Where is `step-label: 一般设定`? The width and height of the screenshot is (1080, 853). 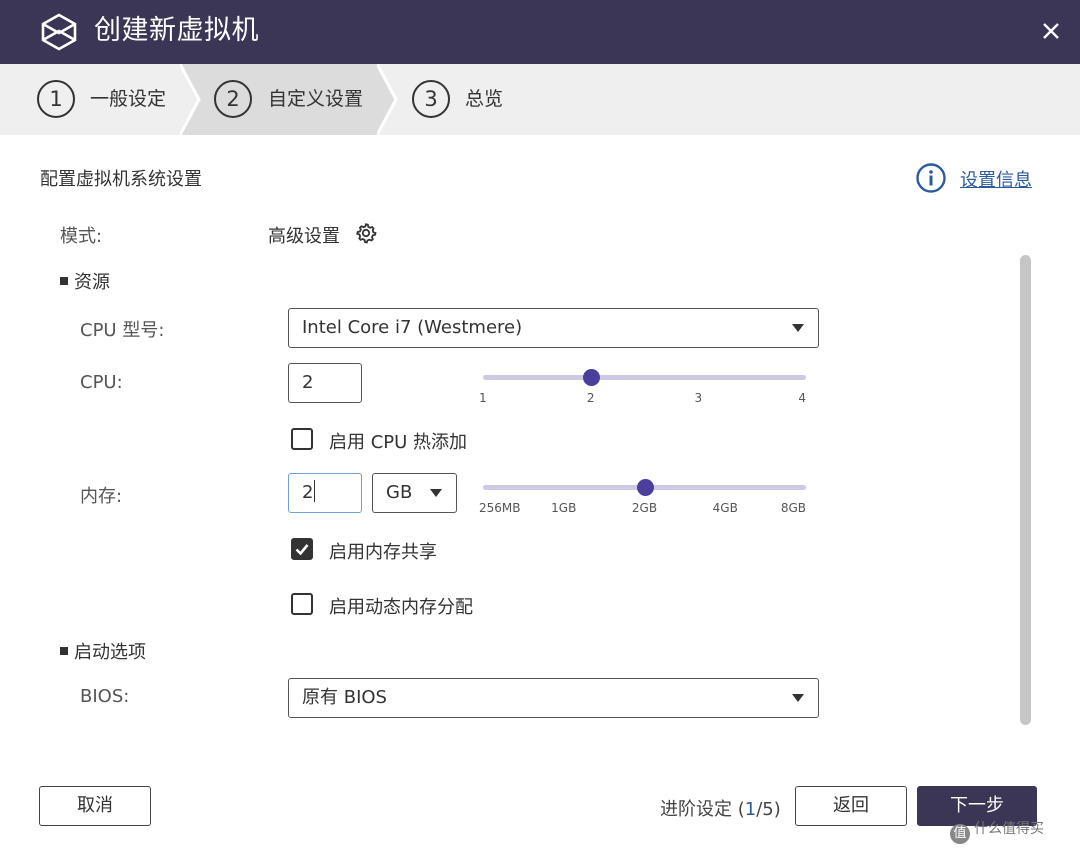
step-label: 一般设定 is located at coordinates (128, 99).